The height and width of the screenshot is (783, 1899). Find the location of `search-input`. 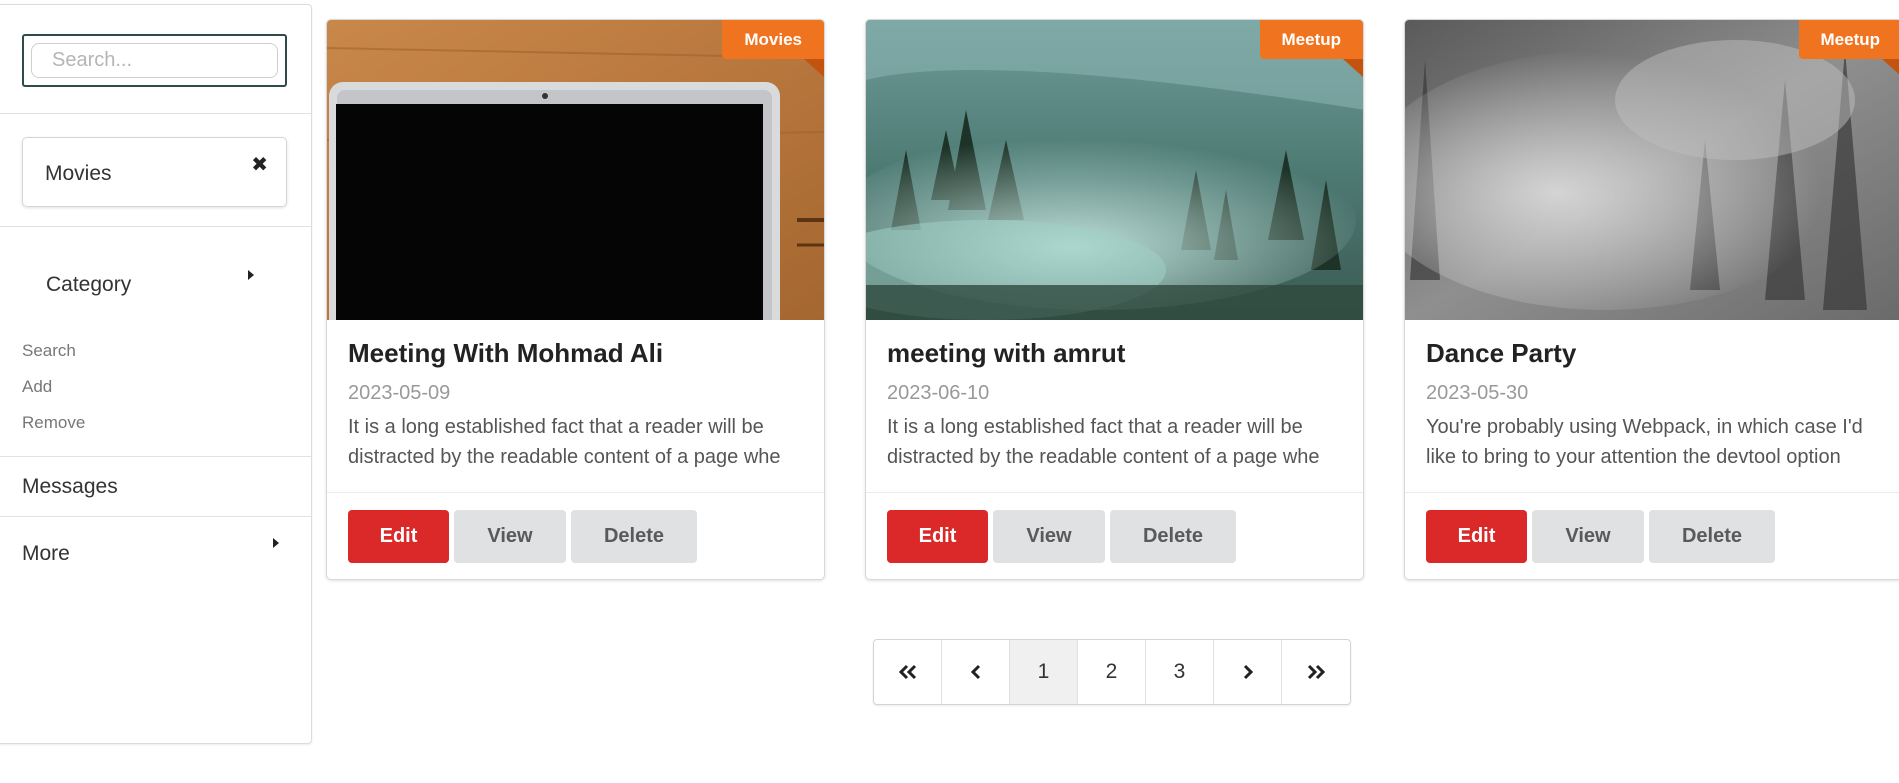

search-input is located at coordinates (154, 60).